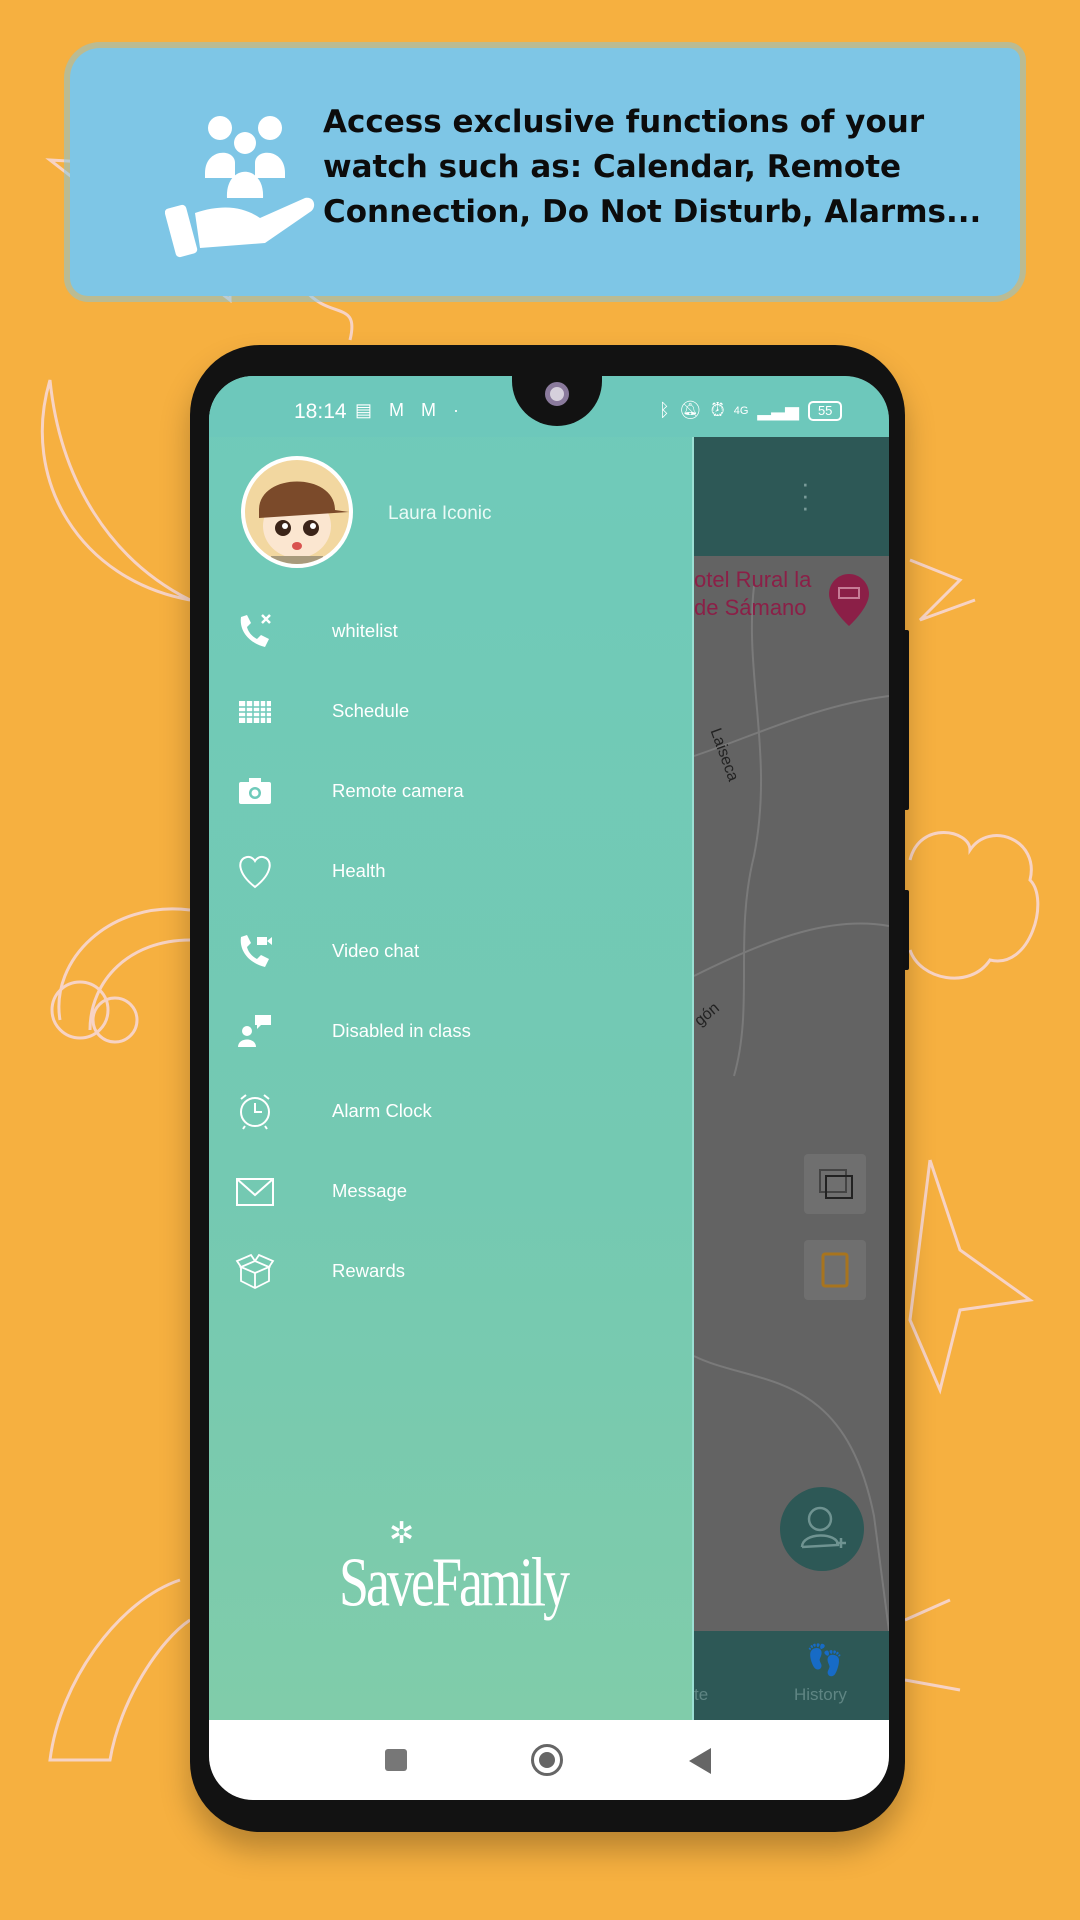 Image resolution: width=1080 pixels, height=1920 pixels. I want to click on front-camera, so click(557, 394).